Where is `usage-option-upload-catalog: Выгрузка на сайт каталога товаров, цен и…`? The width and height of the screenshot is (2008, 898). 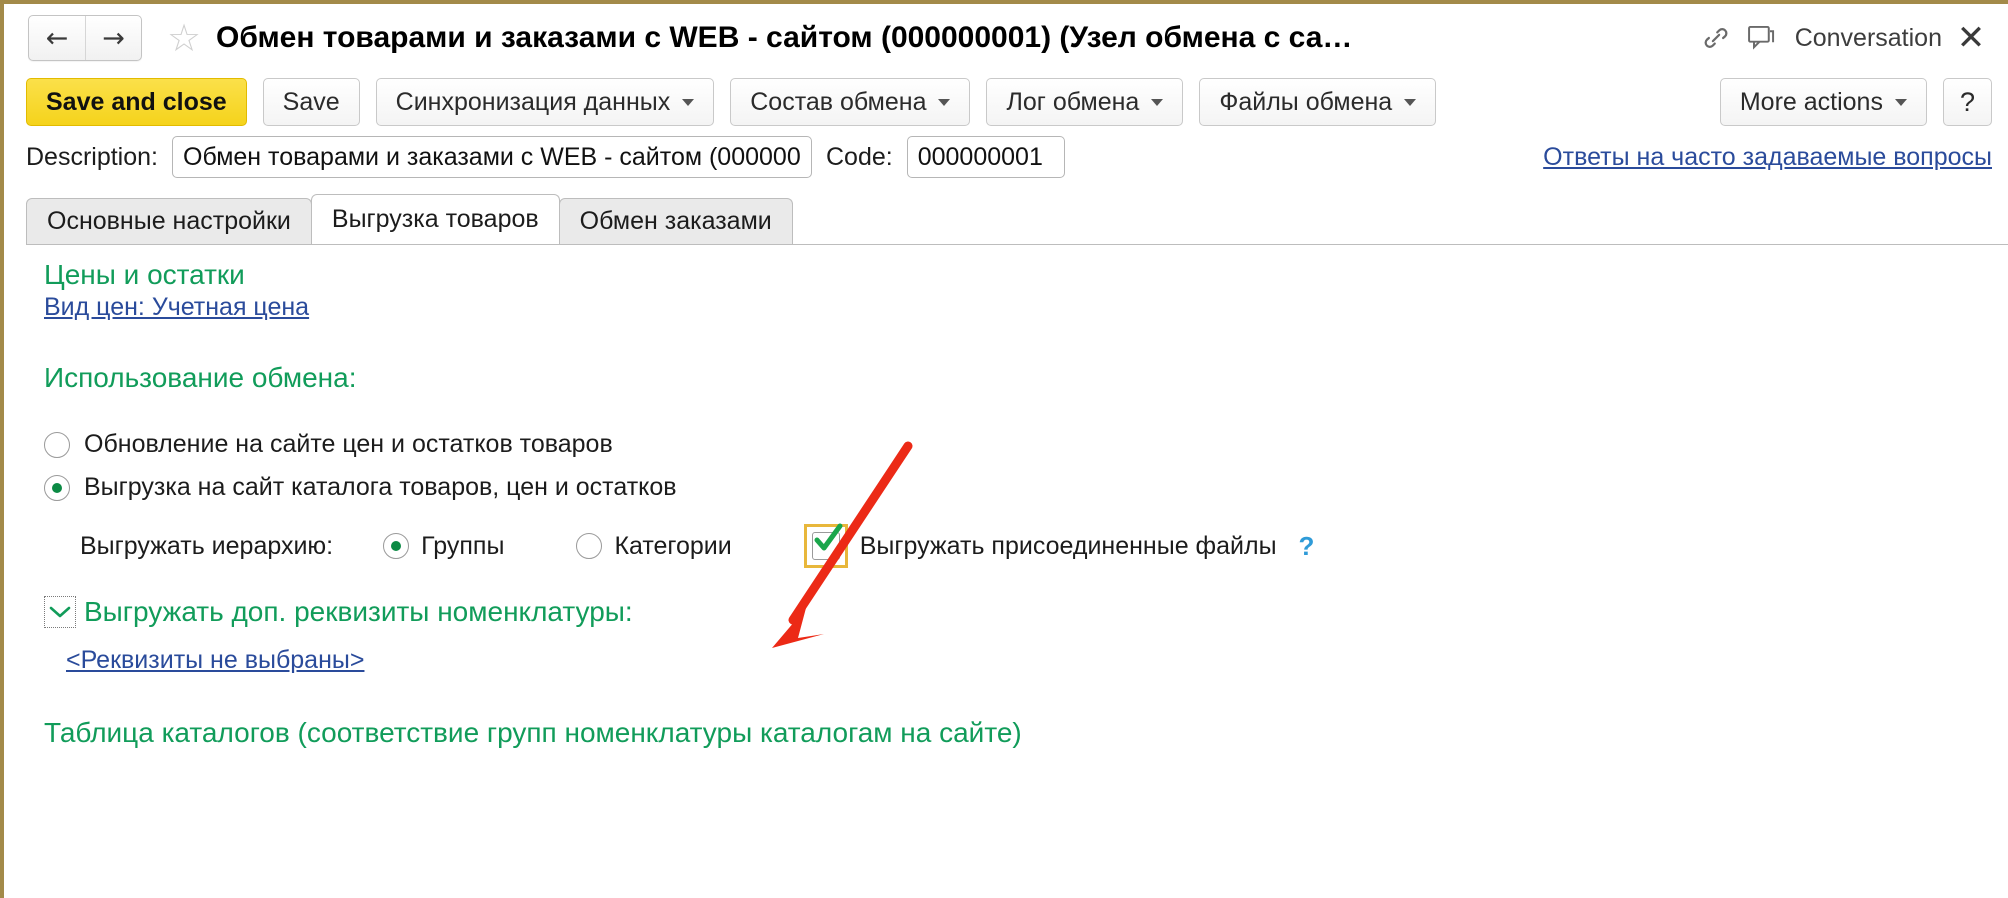 usage-option-upload-catalog: Выгрузка на сайт каталога товаров, цен и… is located at coordinates (1026, 487).